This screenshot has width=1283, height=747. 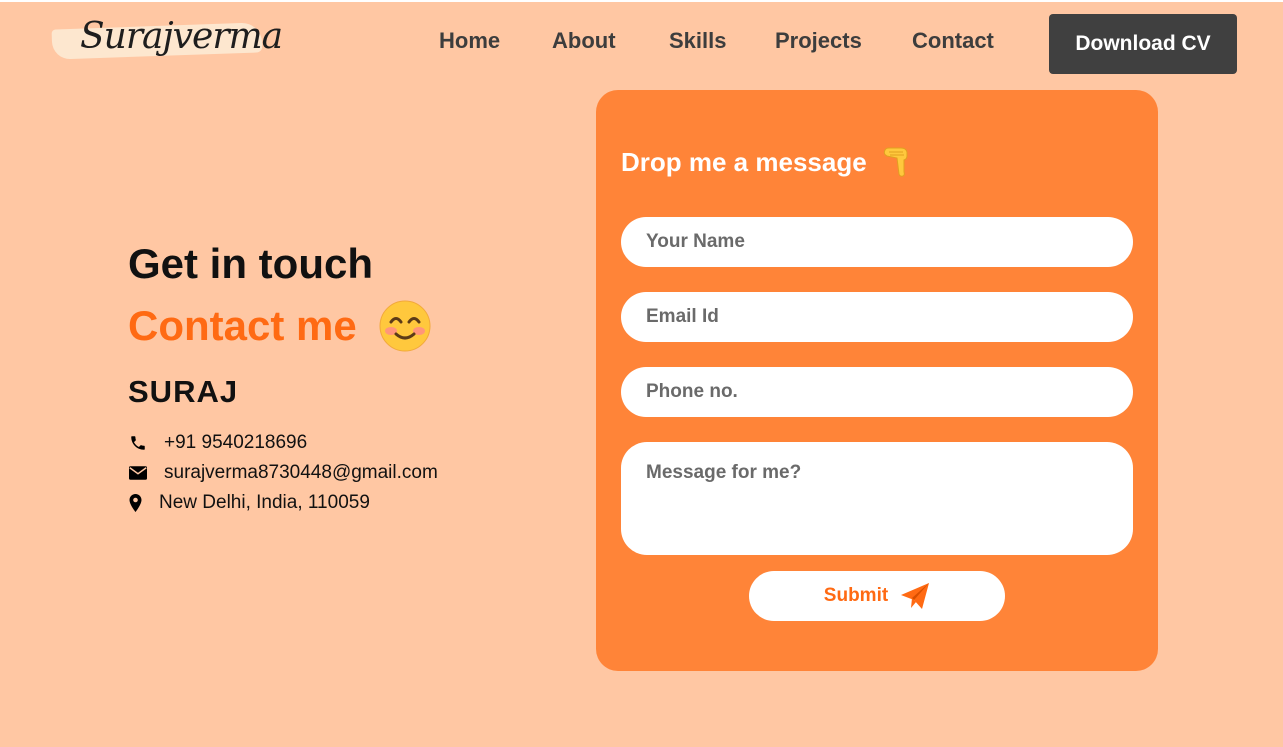 I want to click on map-marker-icon, so click(x=135, y=503).